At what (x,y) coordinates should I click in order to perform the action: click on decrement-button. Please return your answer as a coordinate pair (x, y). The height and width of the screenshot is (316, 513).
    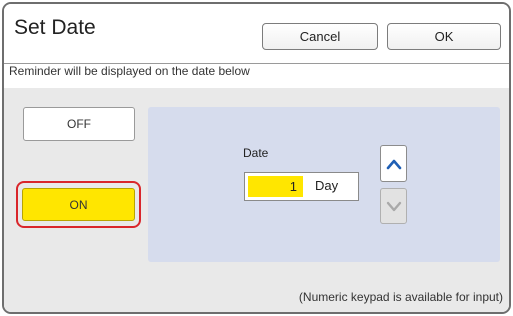
    Looking at the image, I should click on (393, 206).